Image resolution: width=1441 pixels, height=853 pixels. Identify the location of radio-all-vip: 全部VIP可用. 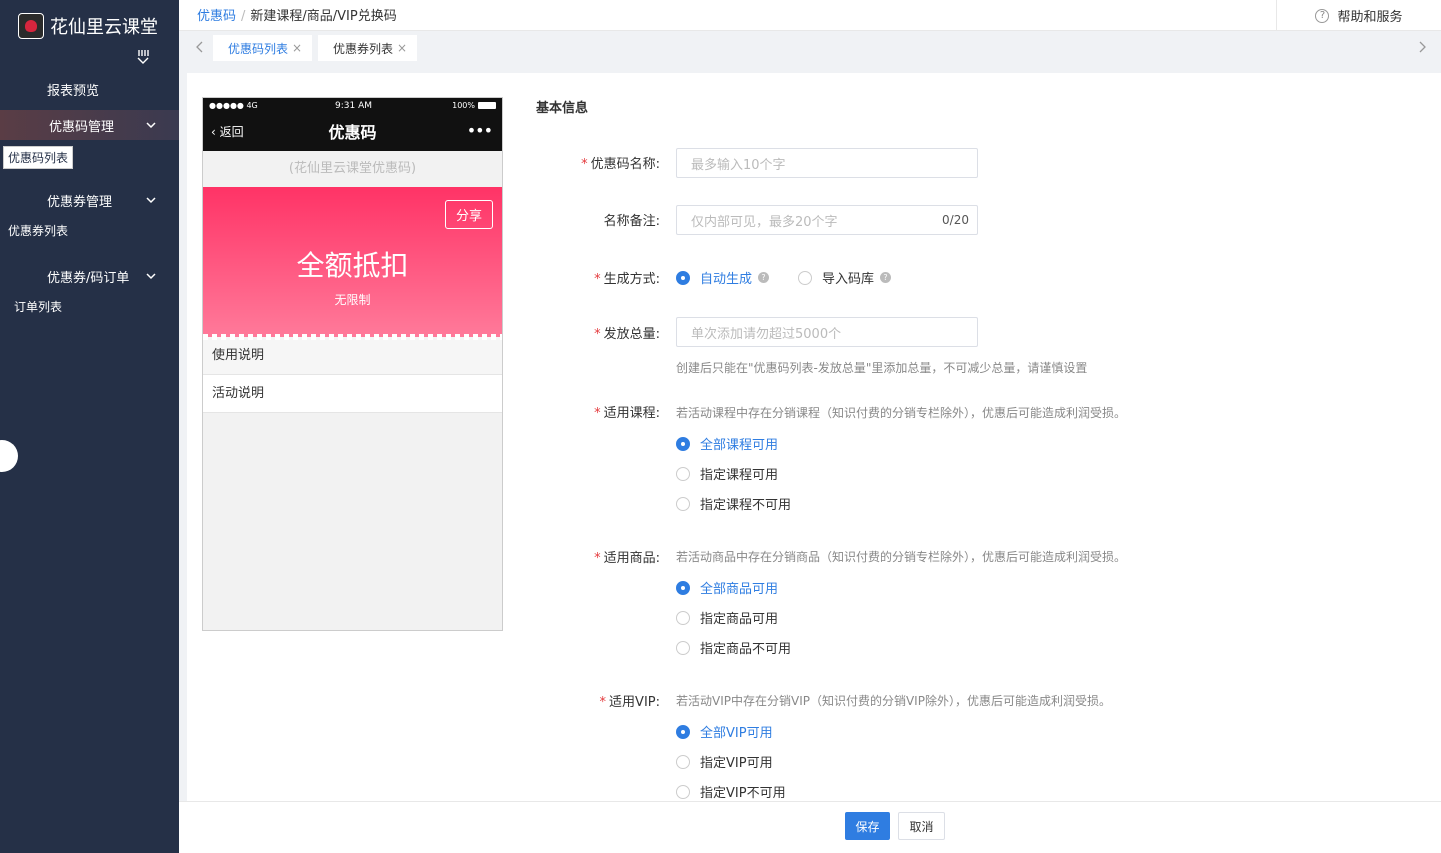
(724, 731).